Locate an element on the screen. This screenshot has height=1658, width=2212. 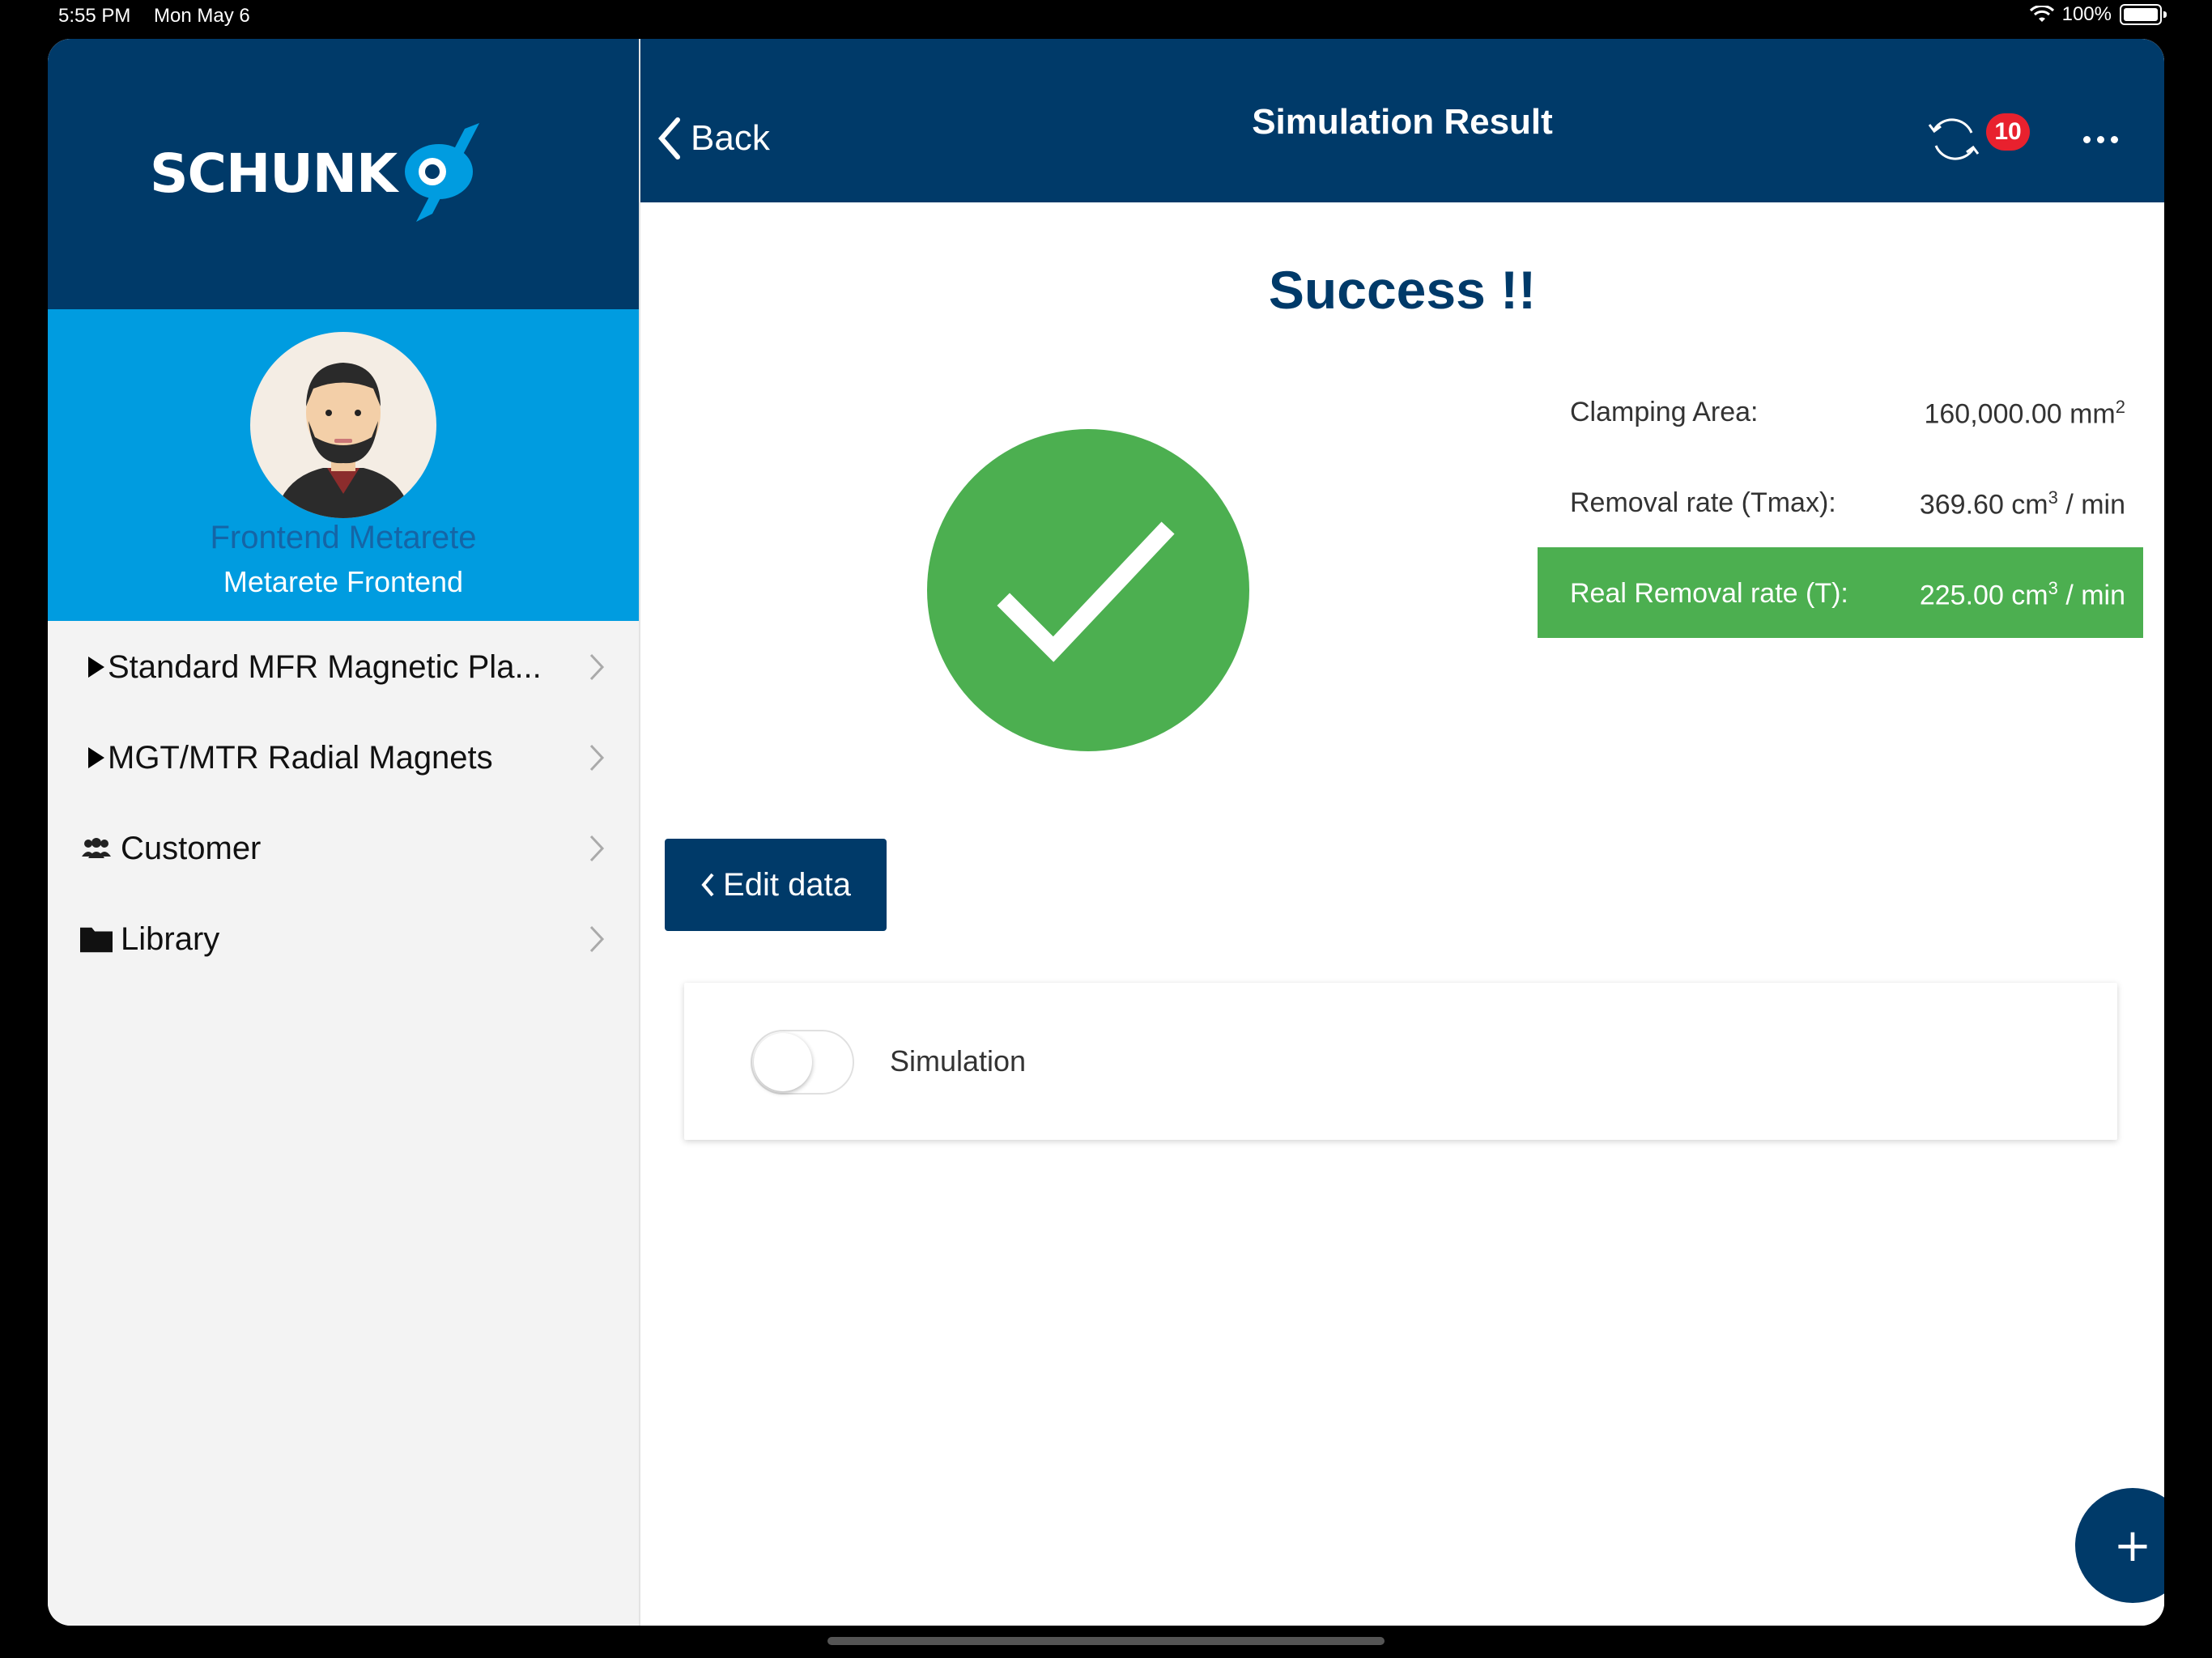
sidebar-item-mgt-mtr: MGT/MTR Radial Magnets is located at coordinates (343, 757).